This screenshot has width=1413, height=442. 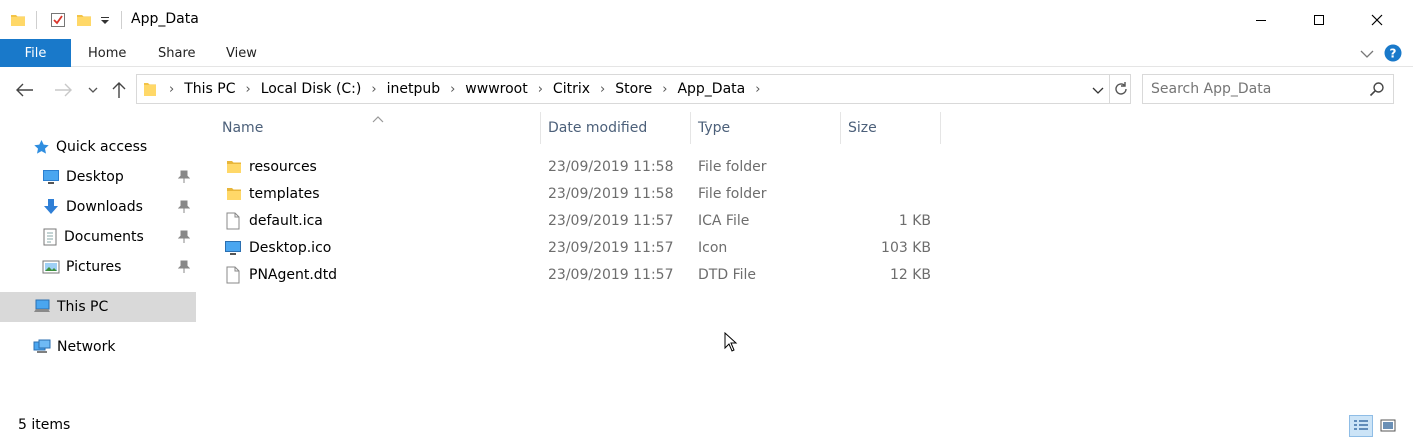 I want to click on sidebar-item-label: Documents, so click(x=104, y=237).